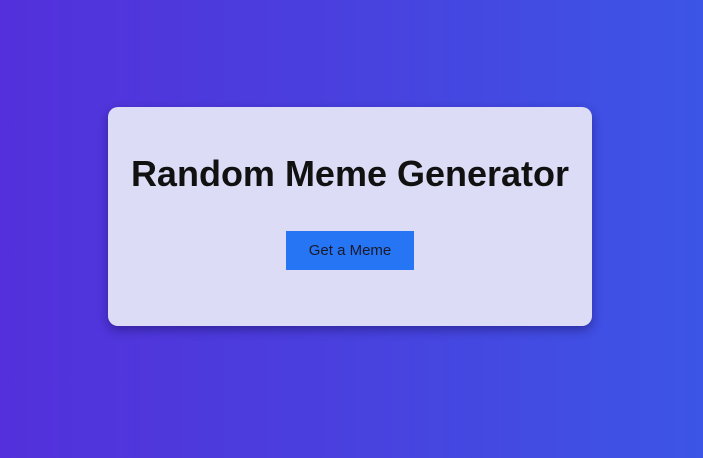  Describe the element at coordinates (350, 250) in the screenshot. I see `get-meme-button: Get a Meme` at that location.